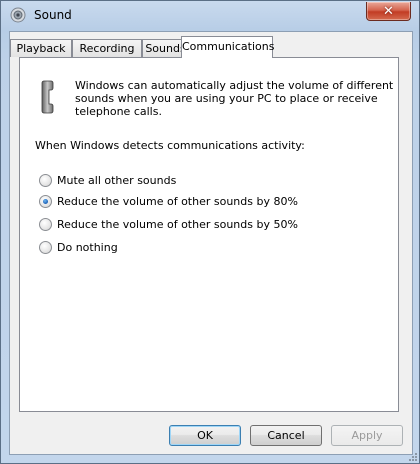 This screenshot has width=420, height=464. What do you see at coordinates (286, 435) in the screenshot?
I see `cancel-button: Cancel` at bounding box center [286, 435].